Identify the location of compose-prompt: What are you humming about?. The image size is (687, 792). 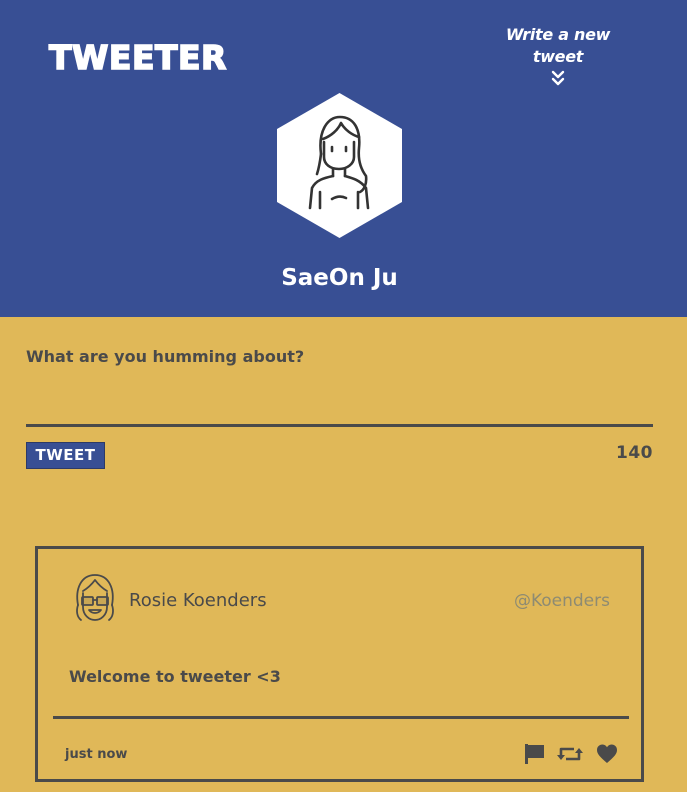
(165, 356).